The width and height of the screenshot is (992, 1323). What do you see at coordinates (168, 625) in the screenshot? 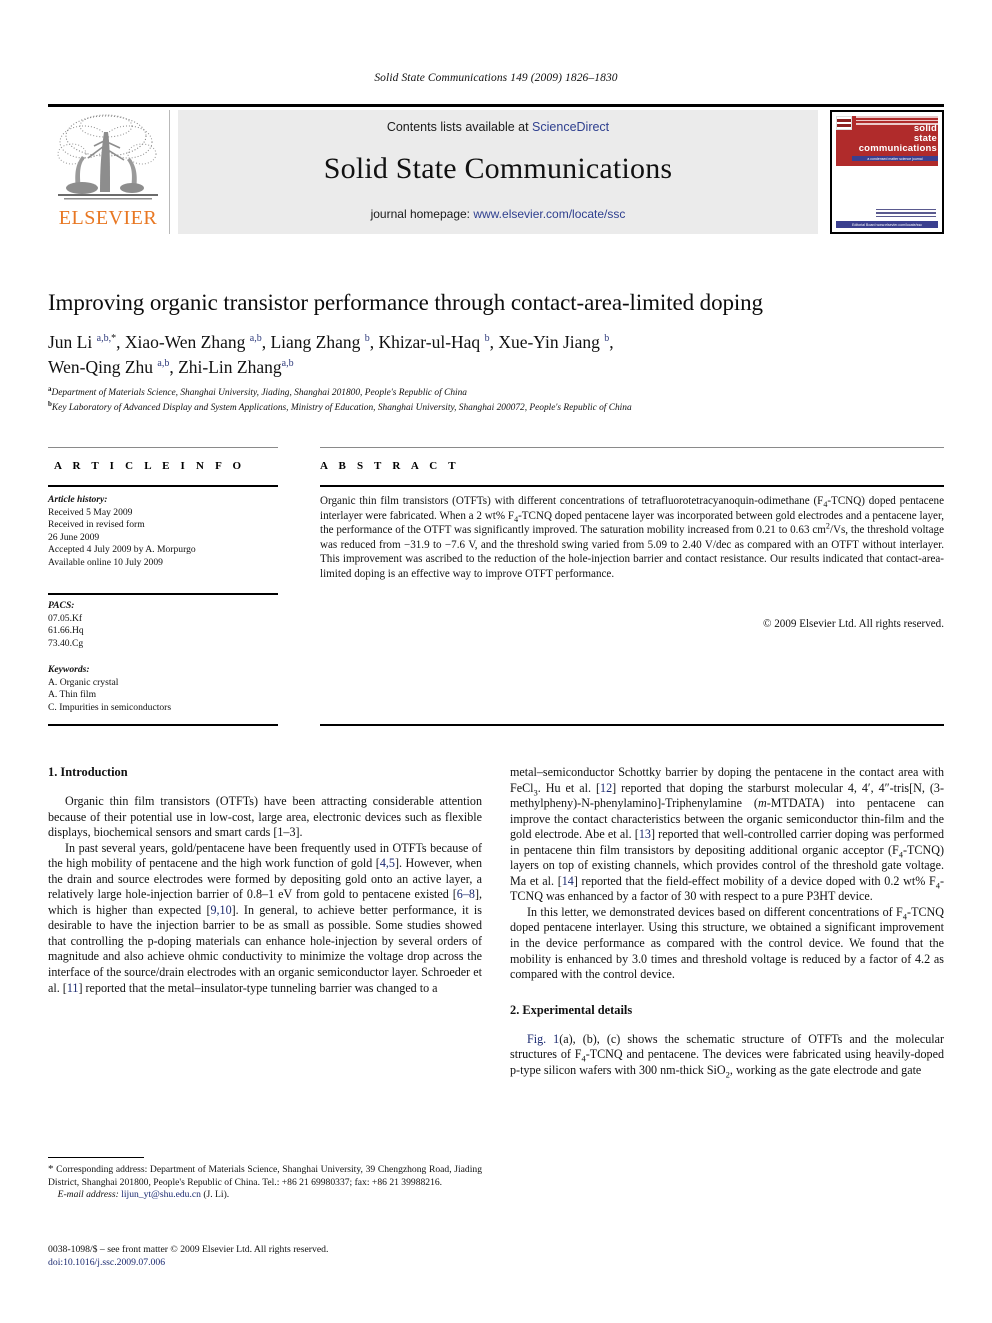
I see `pacs-block: PACS: 07.05.Kf 61.66.Hq 73.40.Cg` at bounding box center [168, 625].